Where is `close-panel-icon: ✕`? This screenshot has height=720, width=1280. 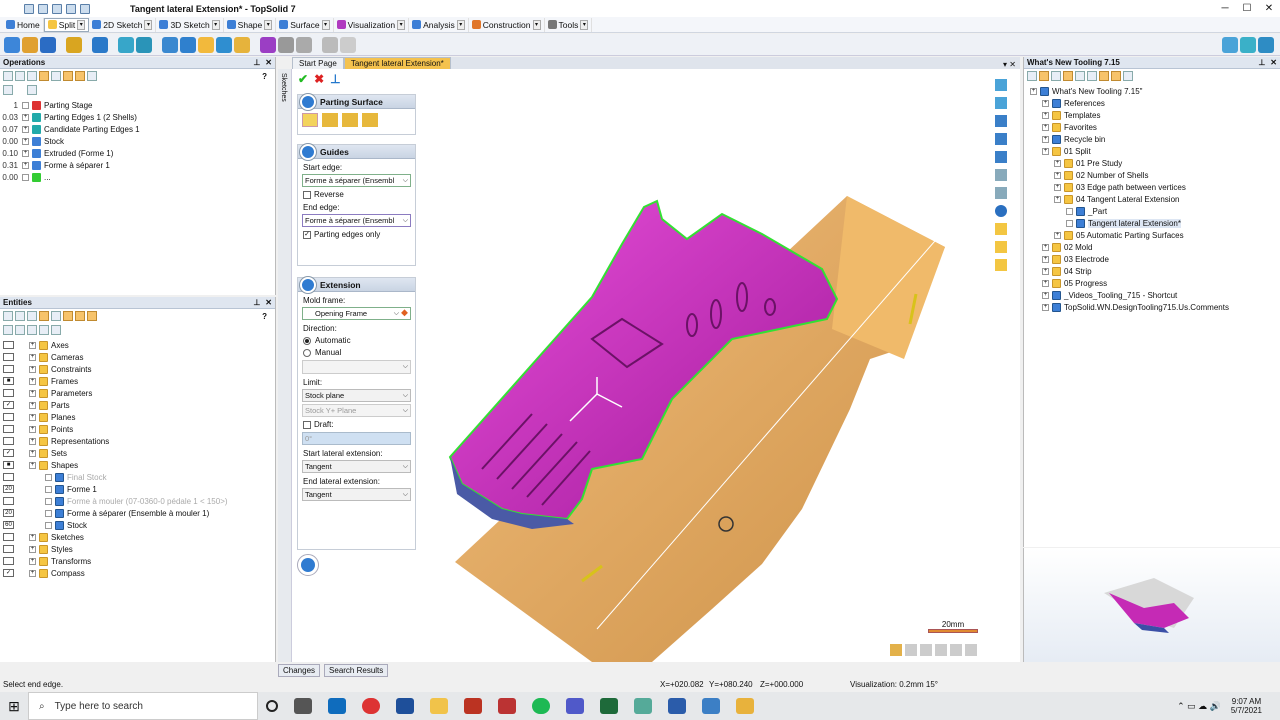
close-panel-icon: ✕ is located at coordinates (268, 302).